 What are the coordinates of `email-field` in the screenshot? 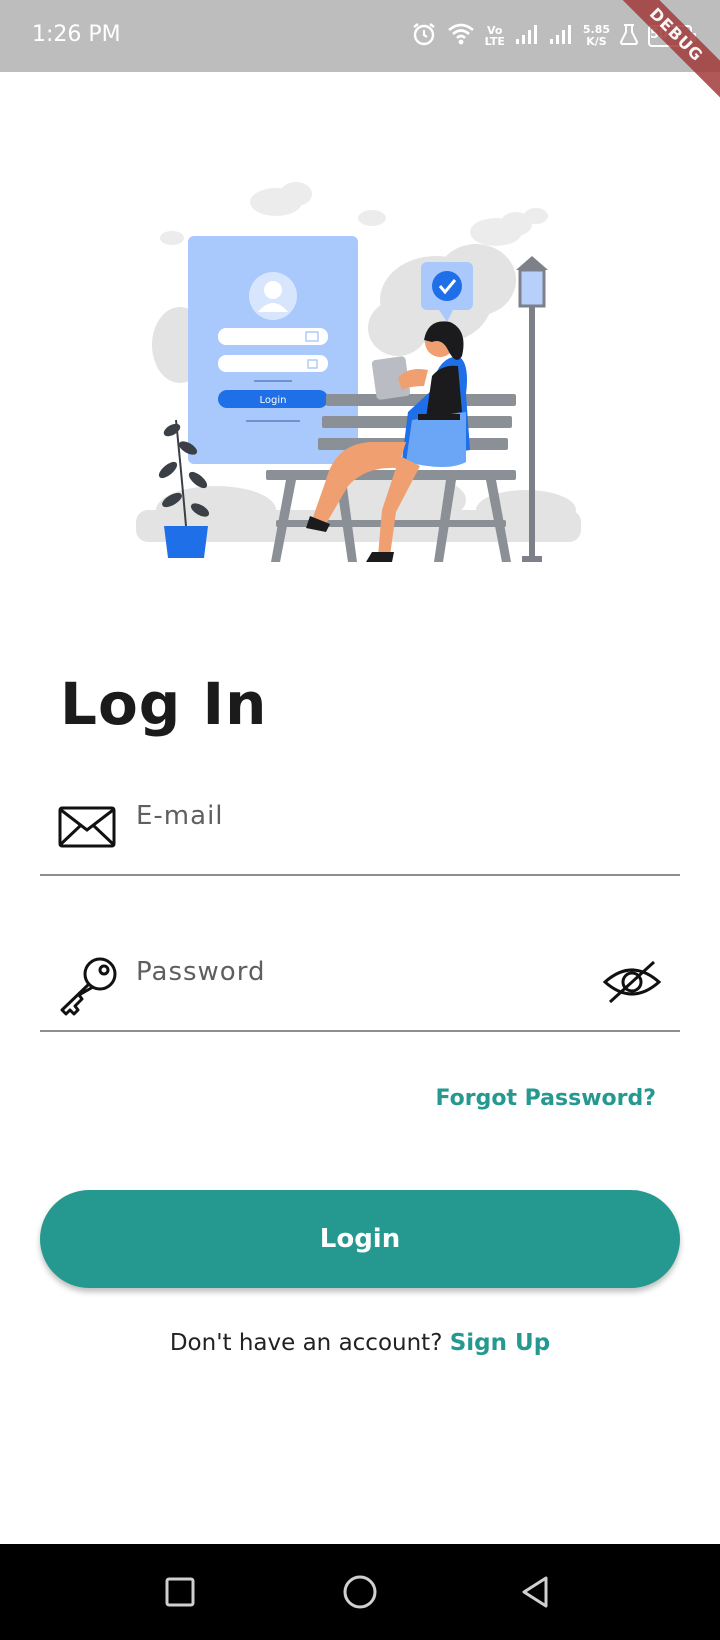 It's located at (360, 833).